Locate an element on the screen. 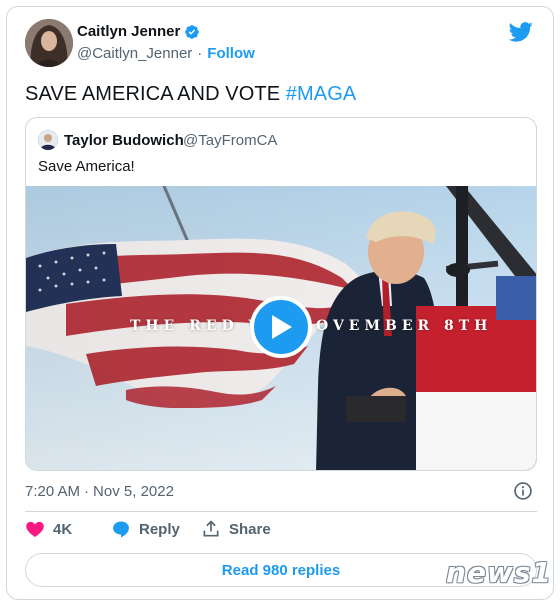 The width and height of the screenshot is (560, 606). news1-watermark: news1 is located at coordinates (499, 572).